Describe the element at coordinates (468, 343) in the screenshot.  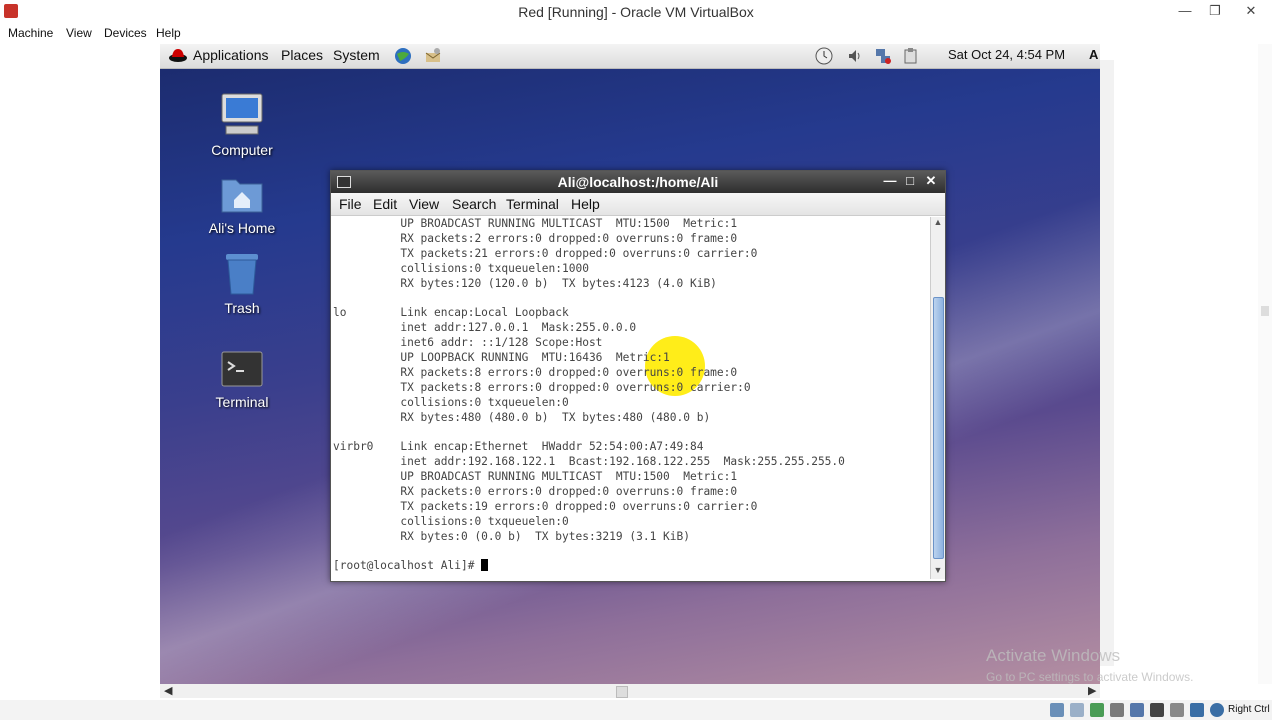
I see `terminal-line: inet6 addr: ::1/128 Scope:Host` at that location.